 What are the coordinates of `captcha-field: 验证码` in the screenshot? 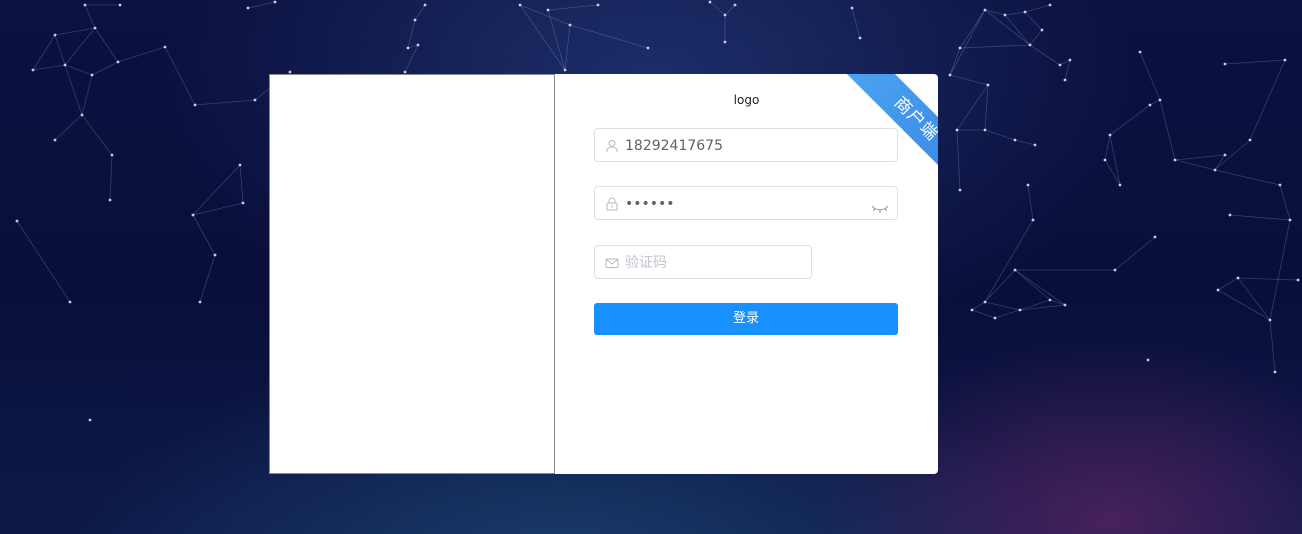 It's located at (703, 262).